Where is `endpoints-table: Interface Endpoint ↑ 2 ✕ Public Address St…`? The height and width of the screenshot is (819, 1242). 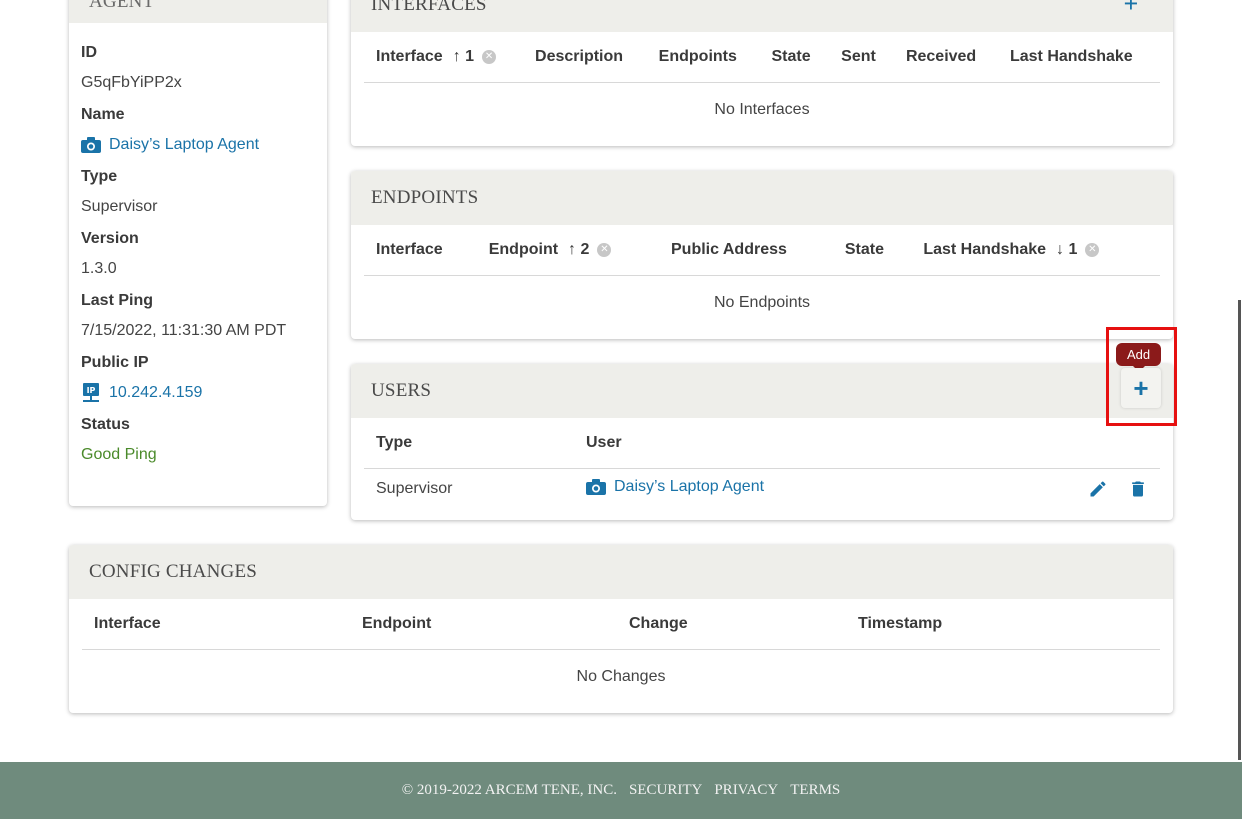 endpoints-table: Interface Endpoint ↑ 2 ✕ Public Address St… is located at coordinates (762, 277).